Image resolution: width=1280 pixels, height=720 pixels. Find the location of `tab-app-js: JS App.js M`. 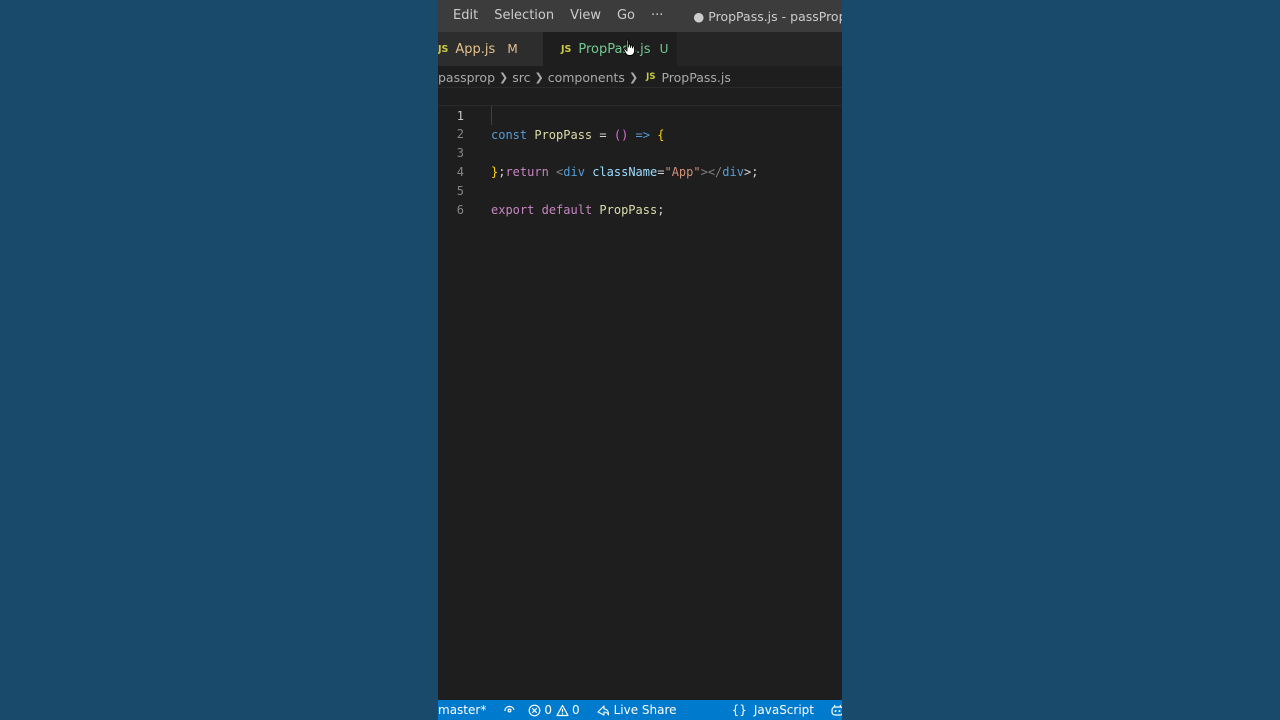

tab-app-js: JS App.js M is located at coordinates (490, 49).